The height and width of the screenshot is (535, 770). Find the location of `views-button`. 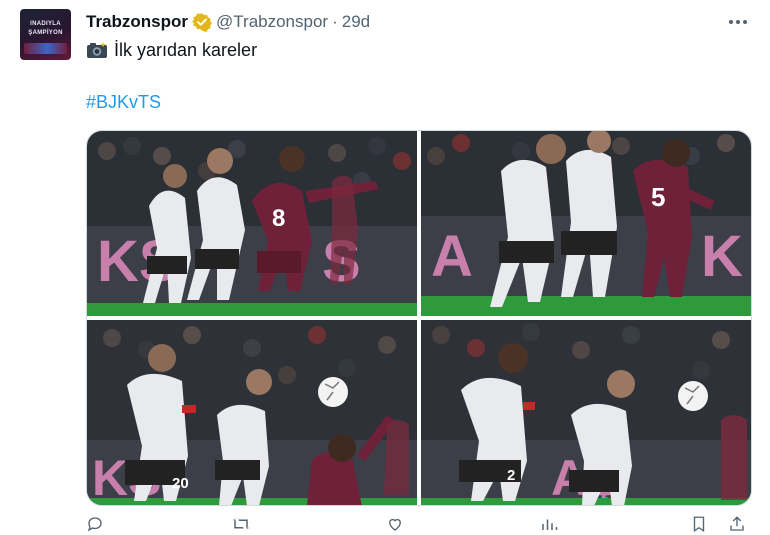

views-button is located at coordinates (549, 524).